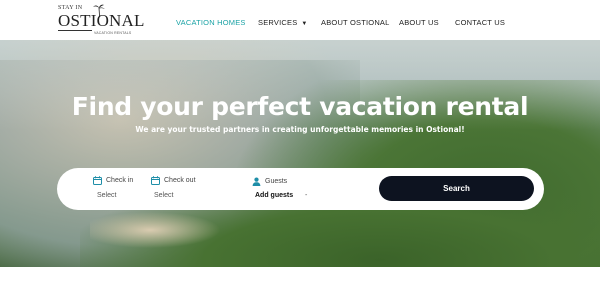  I want to click on checkin-label: Check in, so click(120, 180).